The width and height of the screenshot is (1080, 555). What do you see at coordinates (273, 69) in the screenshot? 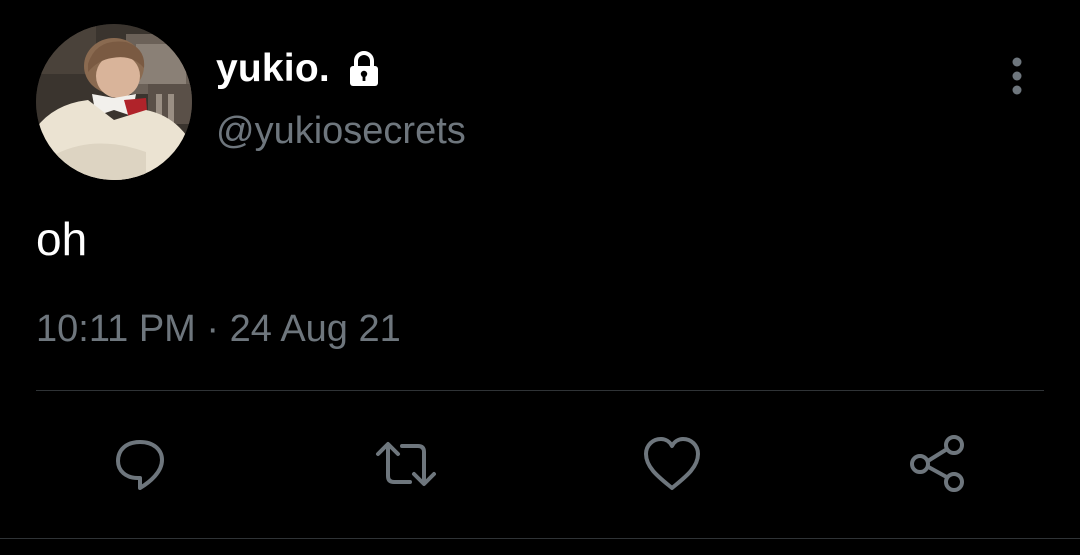
I see `display-name: yukio.` at bounding box center [273, 69].